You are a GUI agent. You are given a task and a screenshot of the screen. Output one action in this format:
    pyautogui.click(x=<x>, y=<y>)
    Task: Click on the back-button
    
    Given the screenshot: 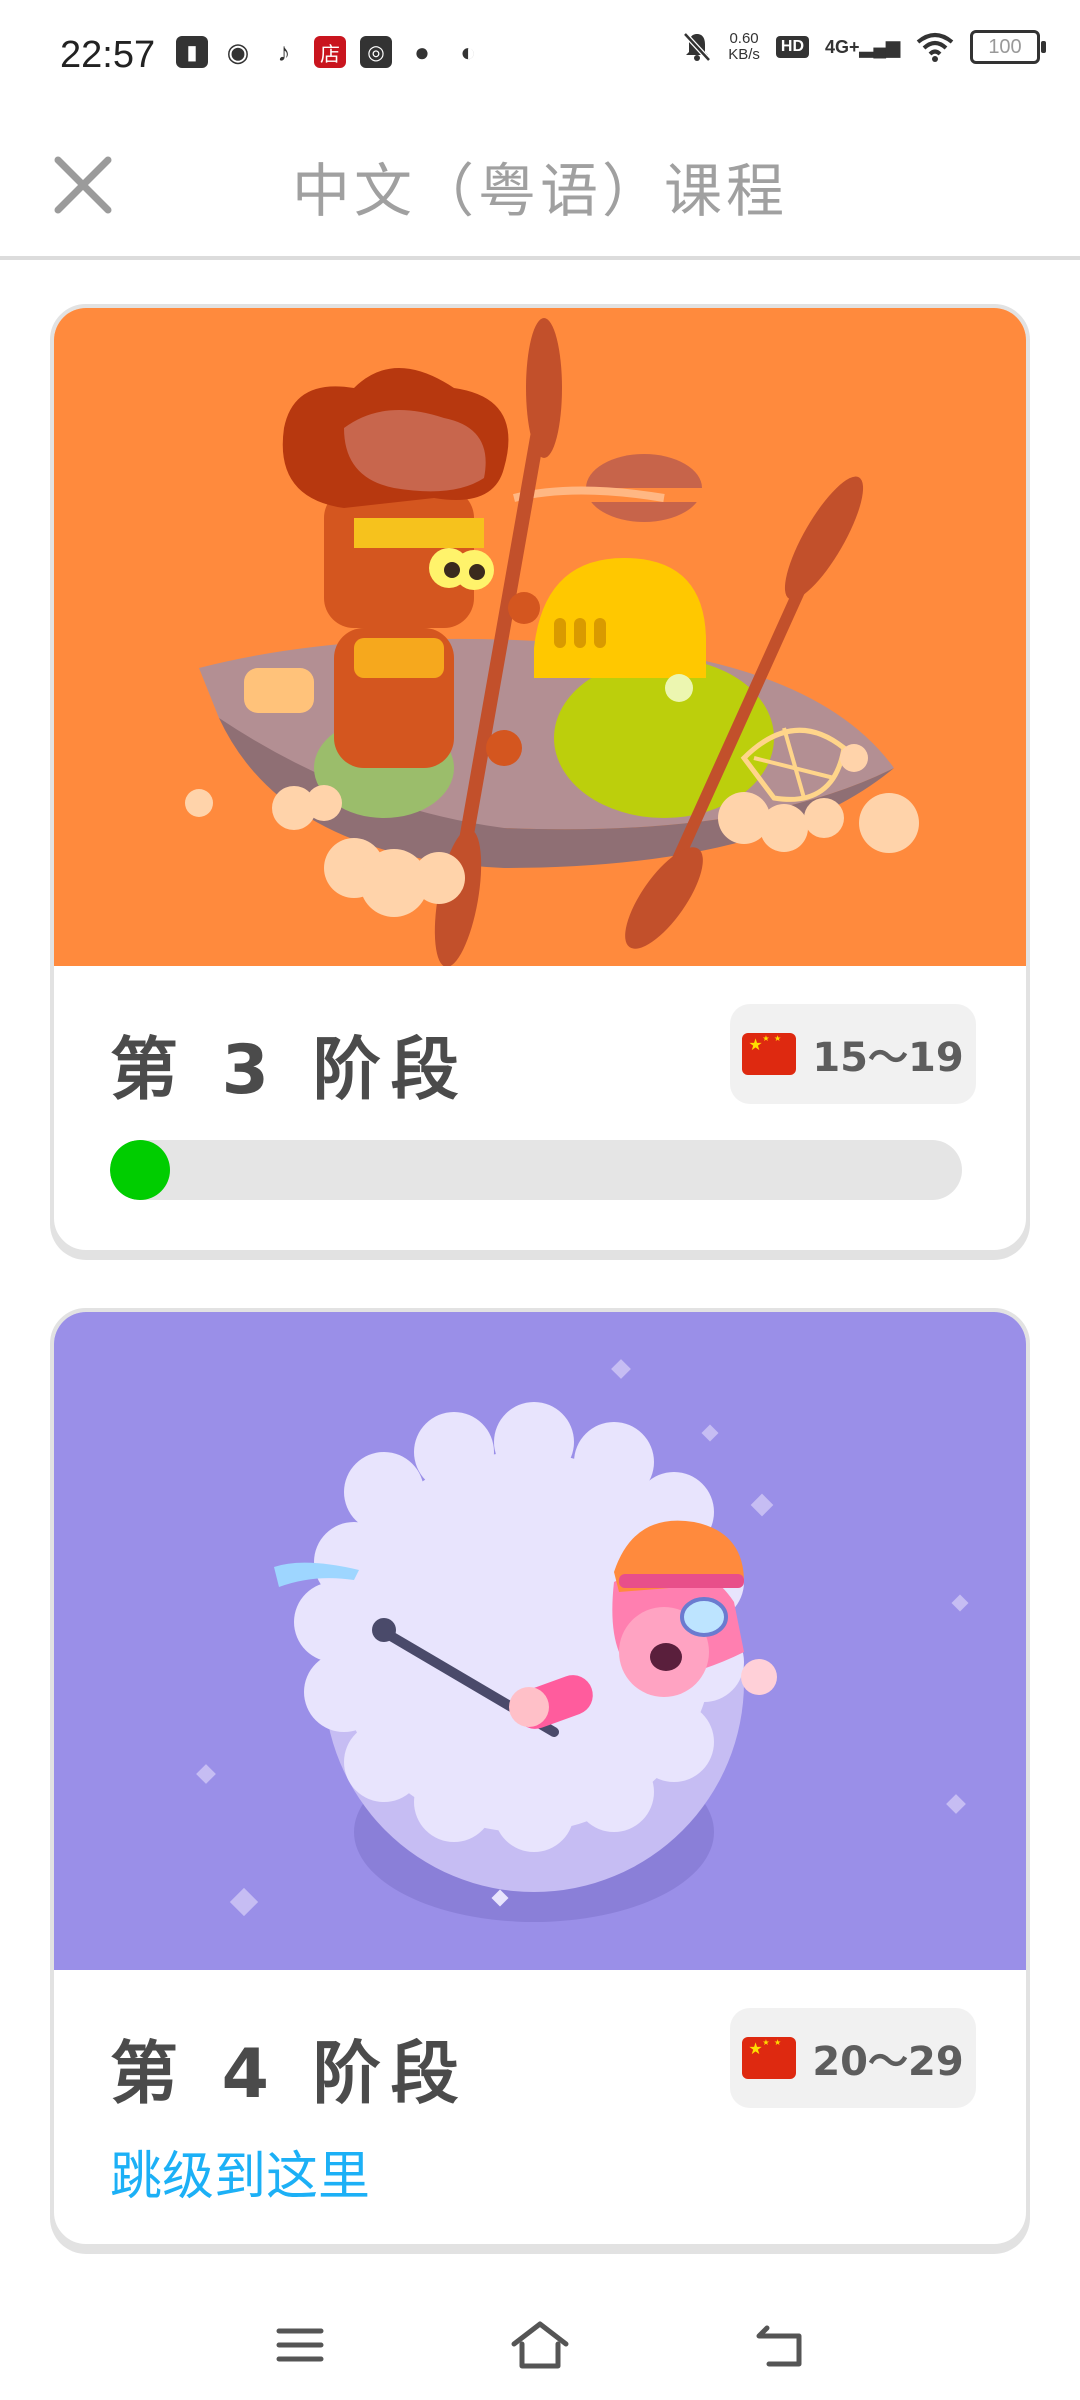 What is the action you would take?
    pyautogui.click(x=780, y=2345)
    